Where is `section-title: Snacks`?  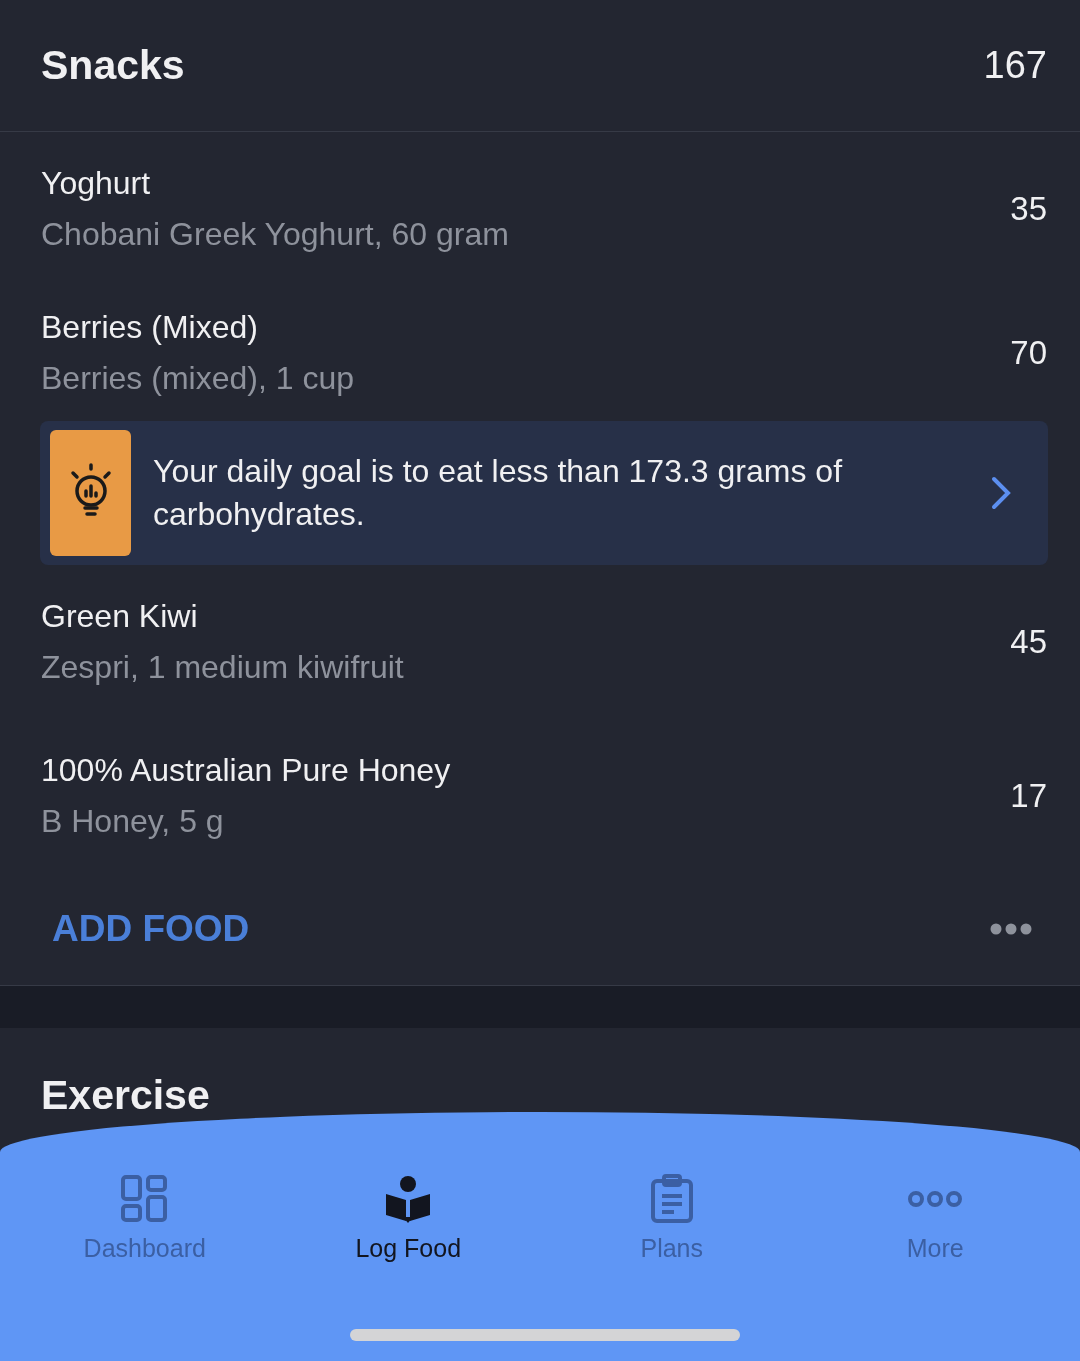 section-title: Snacks is located at coordinates (113, 65).